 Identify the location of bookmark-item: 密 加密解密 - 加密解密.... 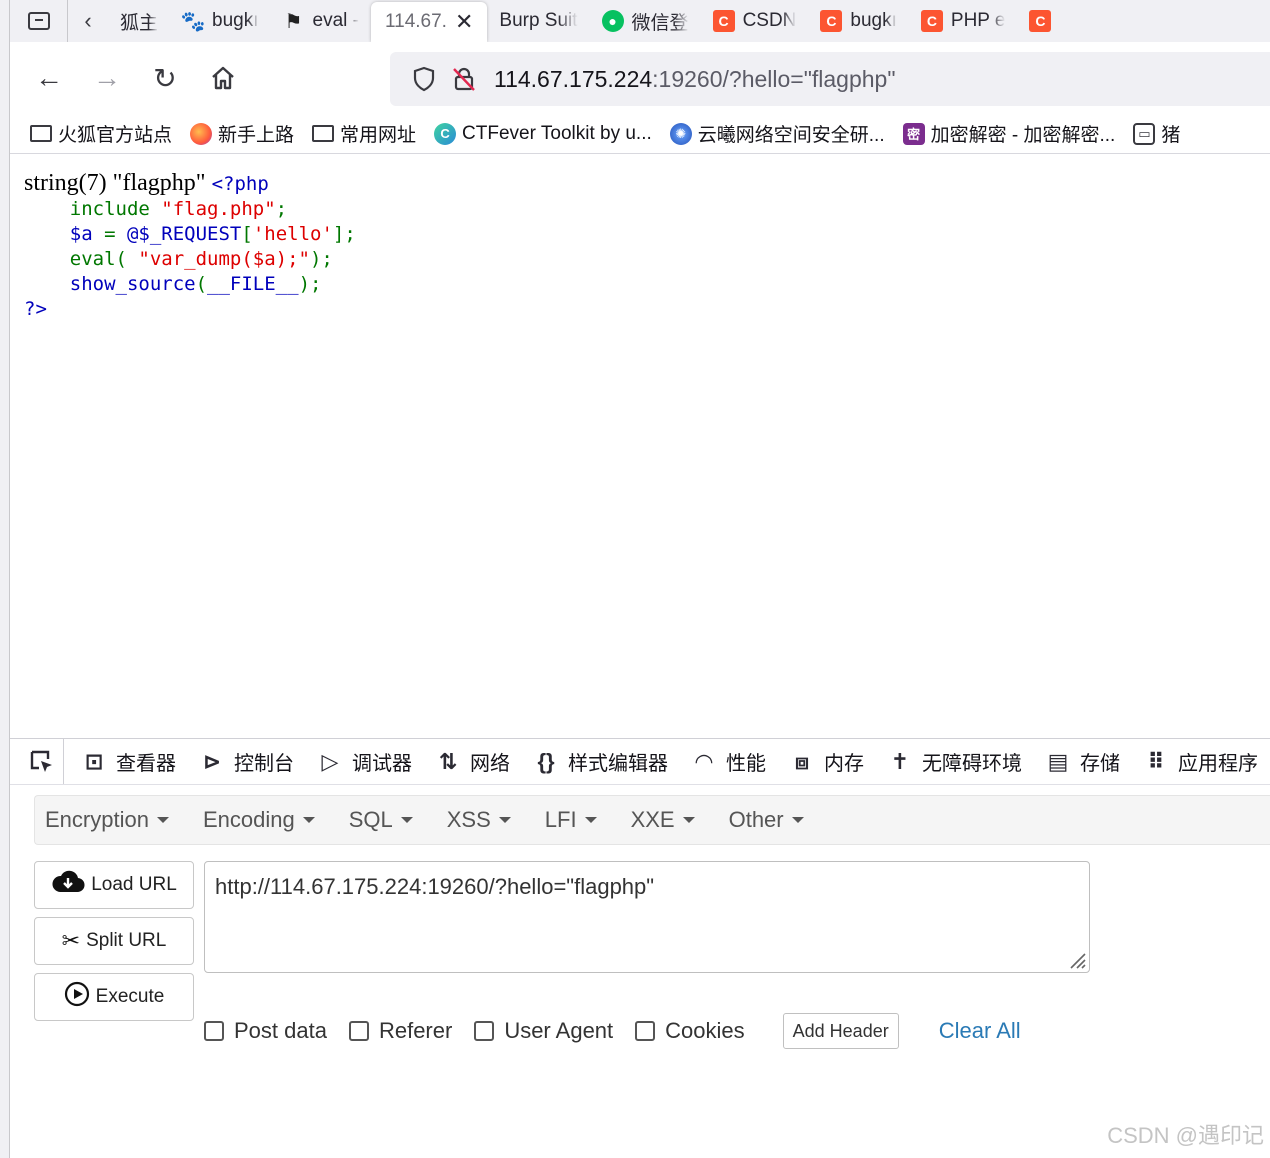
(1008, 133).